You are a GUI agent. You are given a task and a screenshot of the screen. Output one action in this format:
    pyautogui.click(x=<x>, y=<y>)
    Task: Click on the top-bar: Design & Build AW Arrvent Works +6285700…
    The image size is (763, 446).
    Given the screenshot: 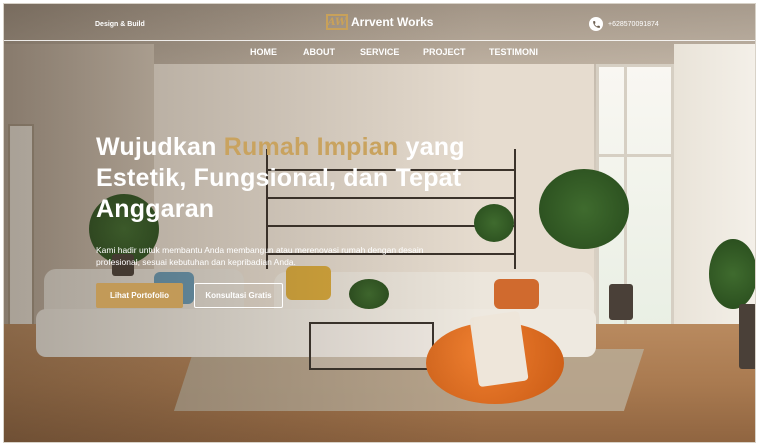 What is the action you would take?
    pyautogui.click(x=379, y=23)
    